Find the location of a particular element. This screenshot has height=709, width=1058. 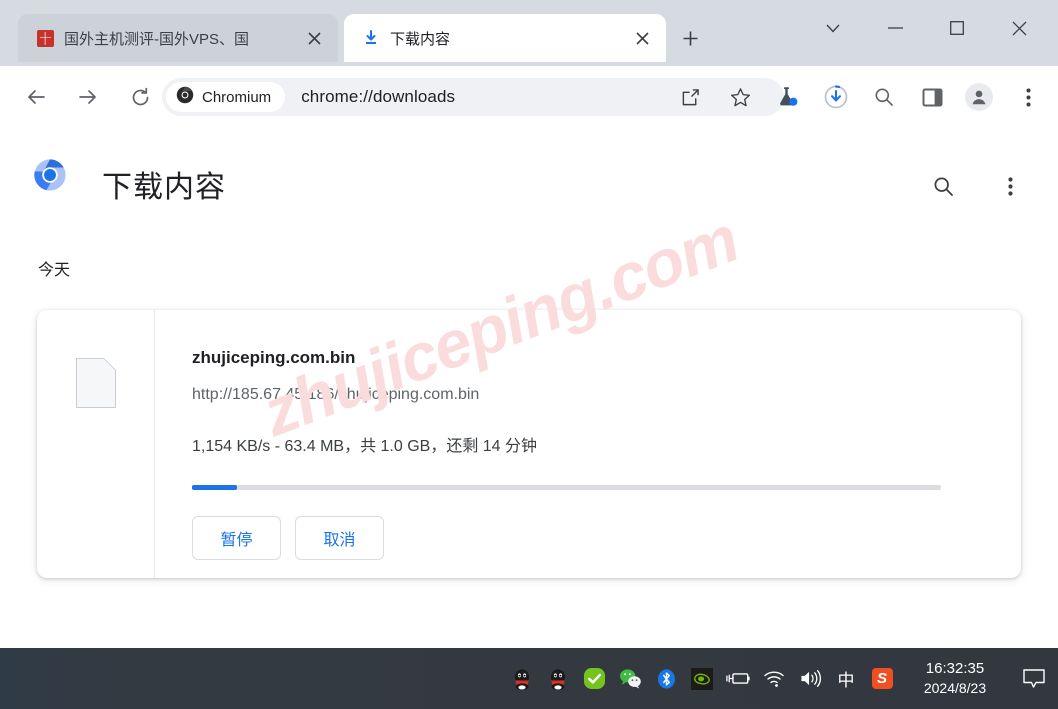

pause-button: 暂停 is located at coordinates (236, 538).